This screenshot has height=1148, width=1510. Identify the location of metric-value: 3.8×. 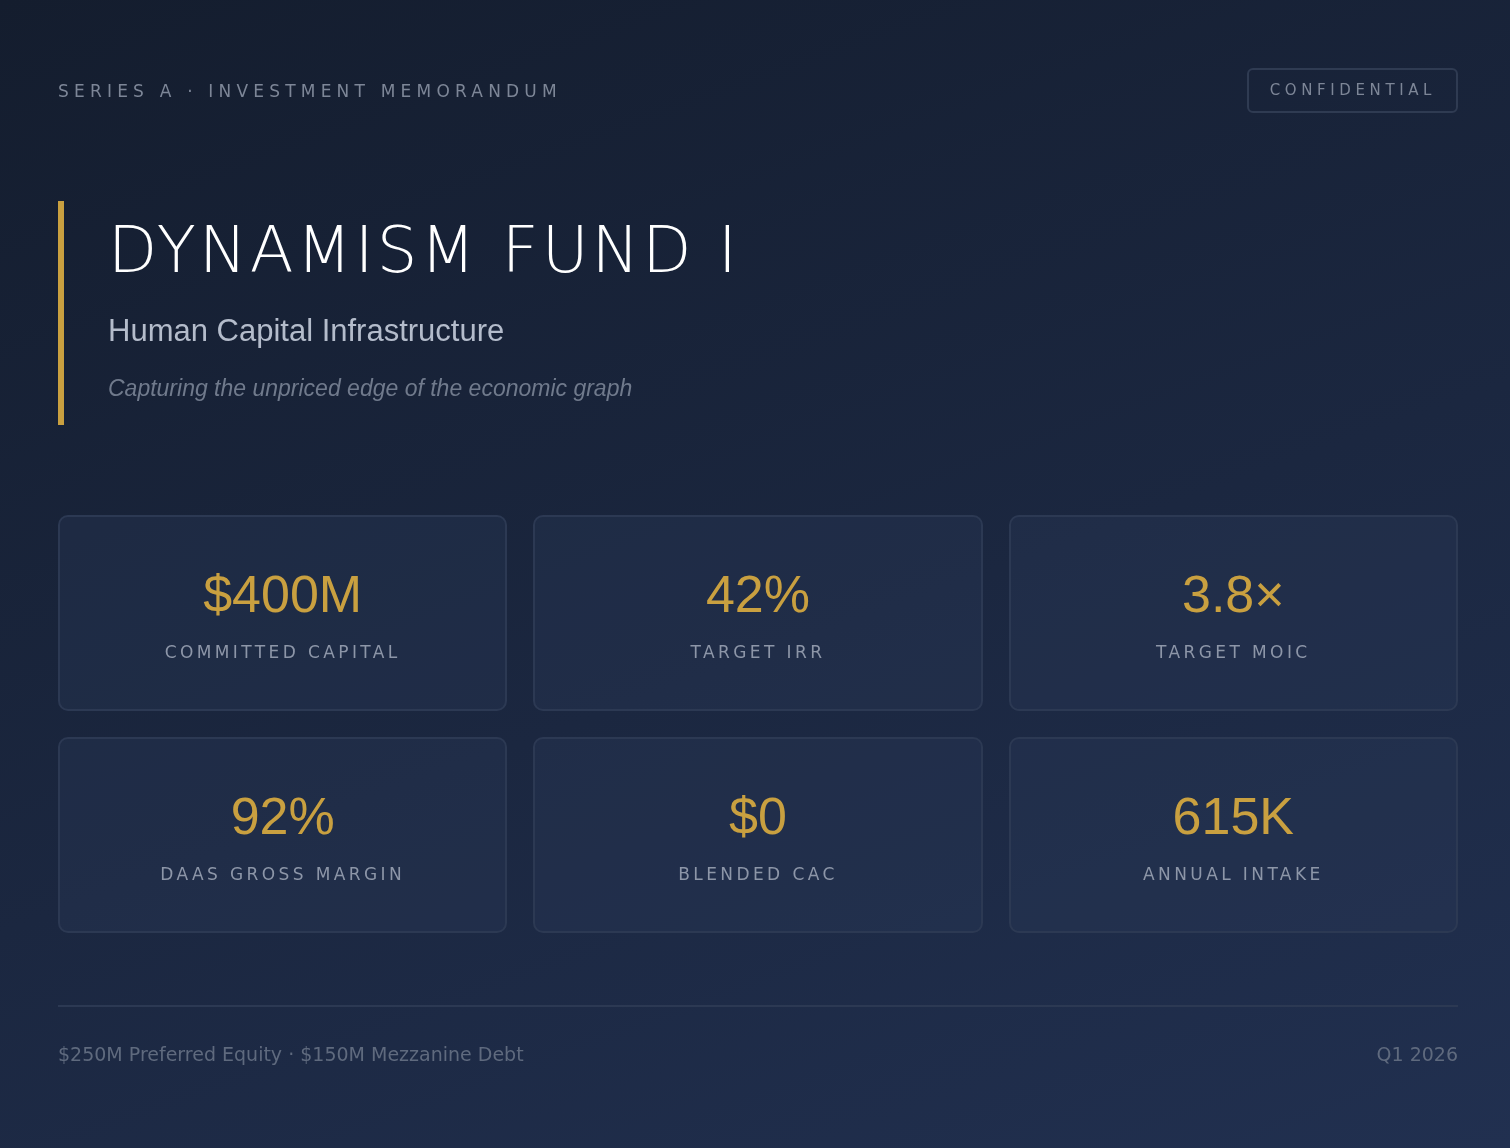
(1233, 594).